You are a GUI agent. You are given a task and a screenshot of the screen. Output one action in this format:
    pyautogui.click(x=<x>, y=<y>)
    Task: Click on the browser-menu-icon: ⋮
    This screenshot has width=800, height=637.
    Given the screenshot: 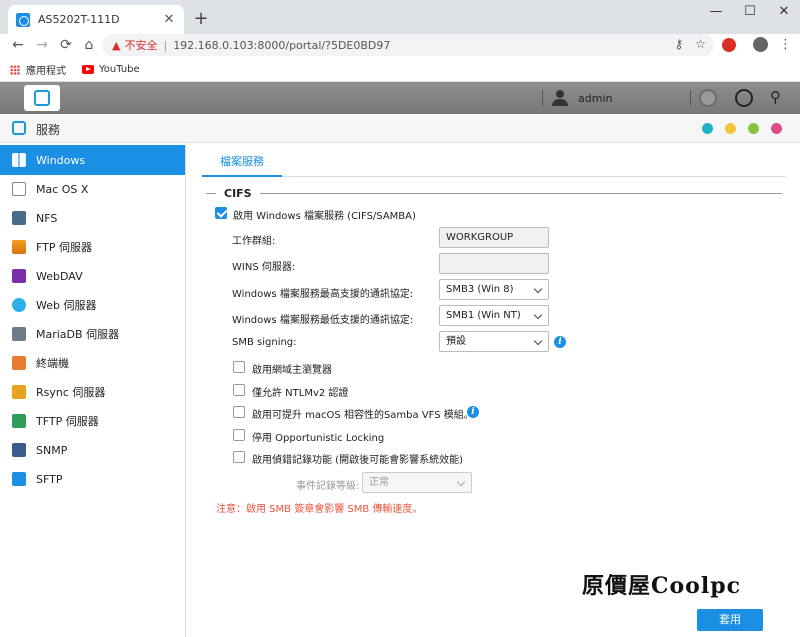 What is the action you would take?
    pyautogui.click(x=785, y=44)
    